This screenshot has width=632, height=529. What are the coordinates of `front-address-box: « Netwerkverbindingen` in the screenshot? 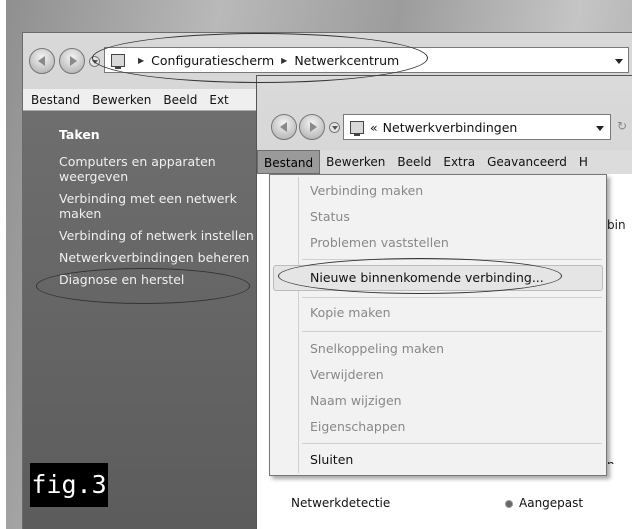 It's located at (477, 127).